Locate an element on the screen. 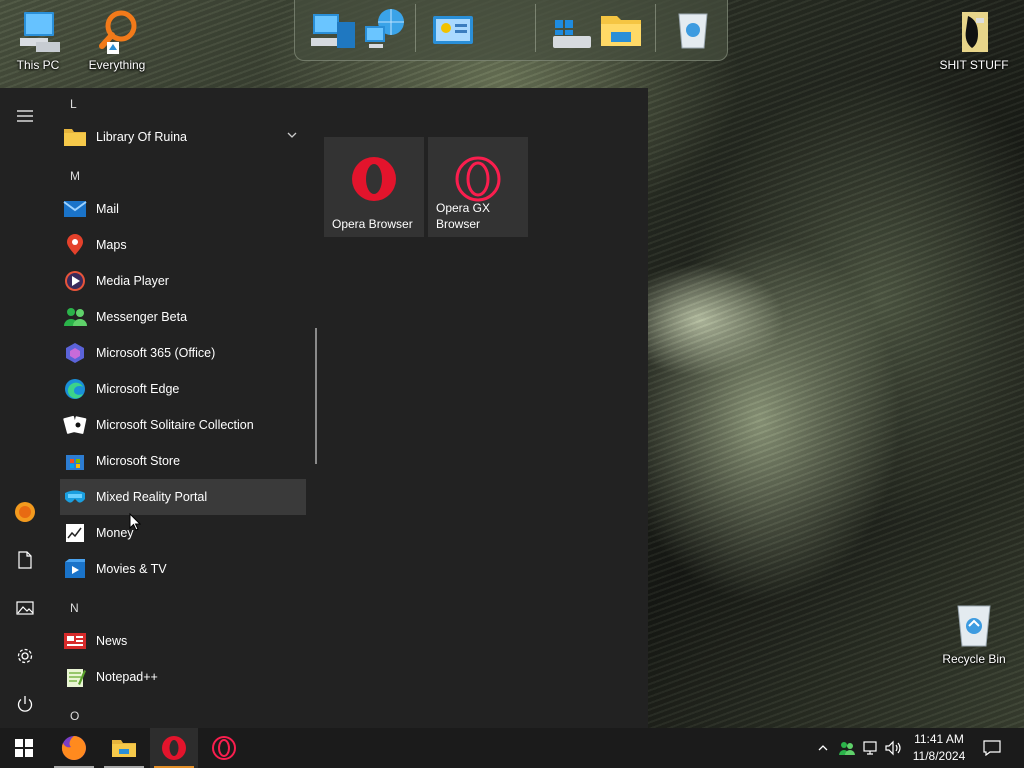 Image resolution: width=1024 pixels, height=768 pixels. edge-icon is located at coordinates (75, 389).